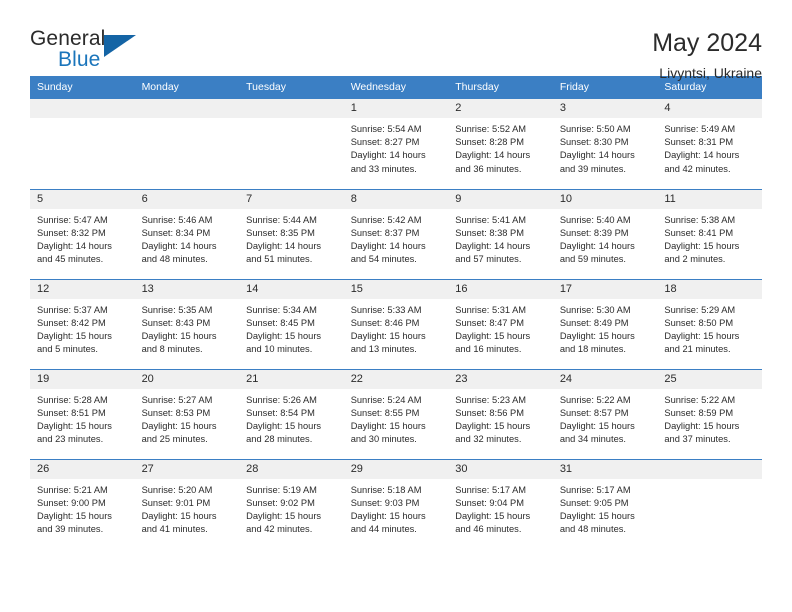  I want to click on daylight-text-line2: and 51 minutes., so click(279, 259).